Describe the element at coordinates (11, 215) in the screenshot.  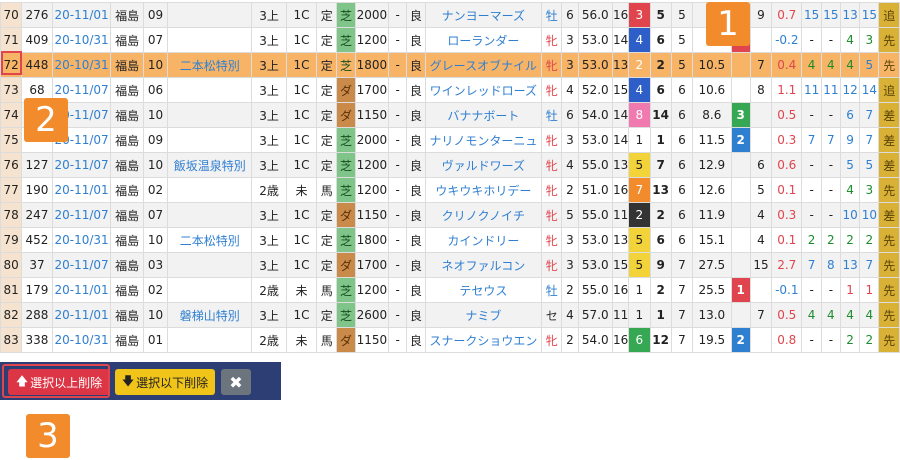
I see `cell-idx: 78` at that location.